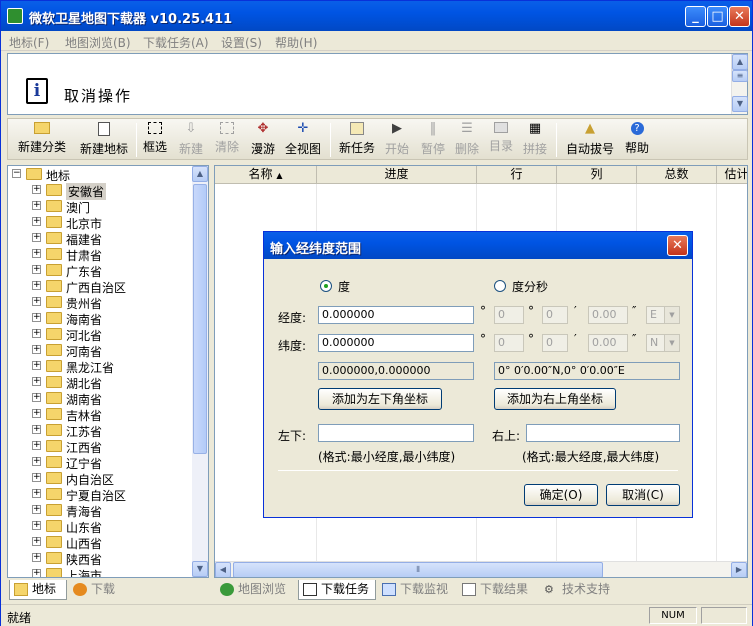 This screenshot has width=753, height=626. I want to click on add-lower-left-button: 添加为左下角坐标, so click(380, 399).